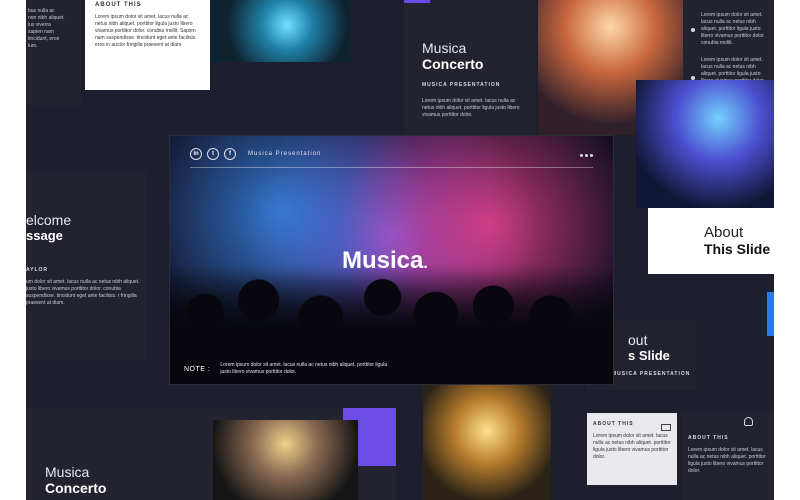  What do you see at coordinates (770, 314) in the screenshot?
I see `accent-tab` at bounding box center [770, 314].